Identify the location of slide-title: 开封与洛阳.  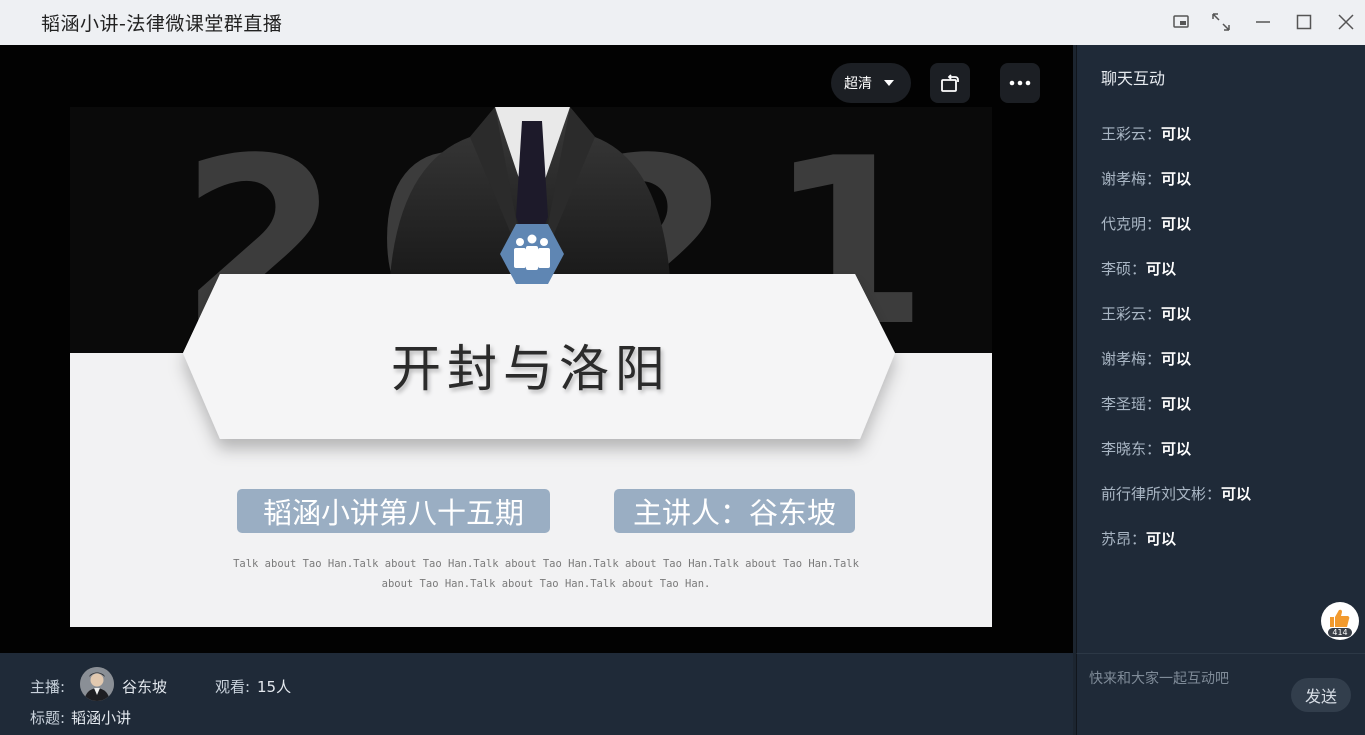
(531, 369).